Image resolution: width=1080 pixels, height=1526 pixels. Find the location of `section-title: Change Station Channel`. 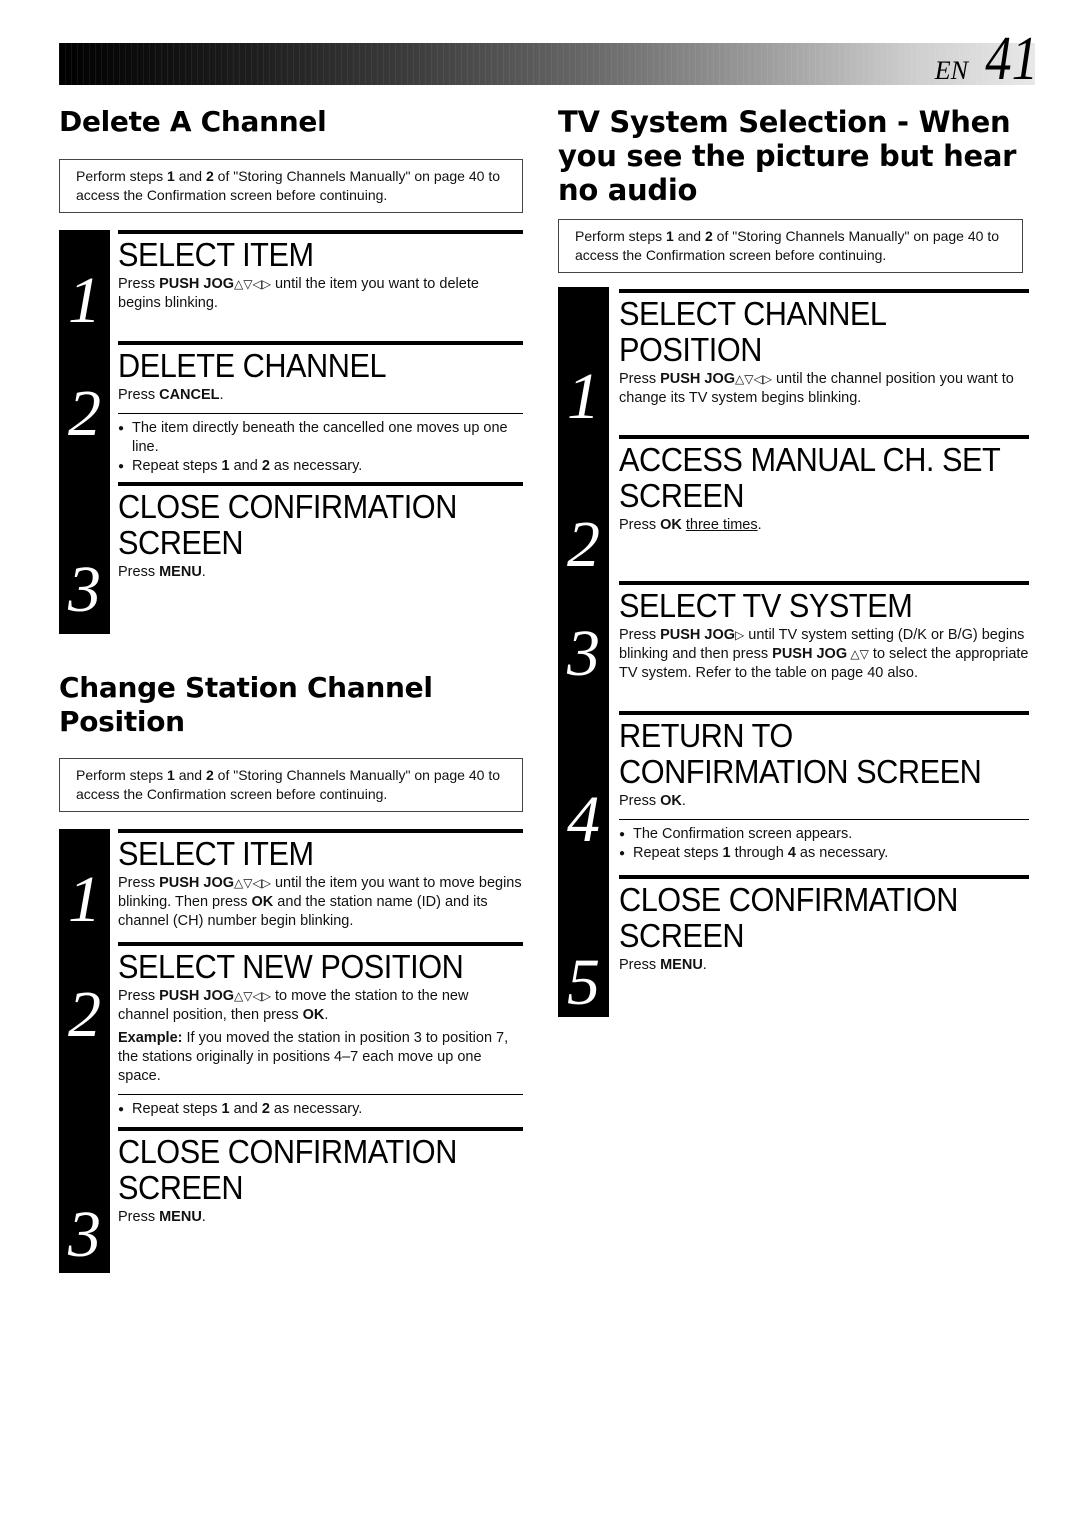

section-title: Change Station Channel is located at coordinates (246, 687).